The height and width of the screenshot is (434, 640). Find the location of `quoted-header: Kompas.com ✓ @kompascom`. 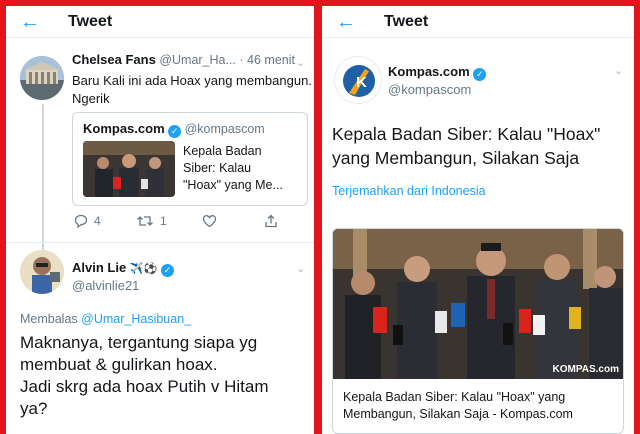

quoted-header: Kompas.com ✓ @kompascom is located at coordinates (174, 129).